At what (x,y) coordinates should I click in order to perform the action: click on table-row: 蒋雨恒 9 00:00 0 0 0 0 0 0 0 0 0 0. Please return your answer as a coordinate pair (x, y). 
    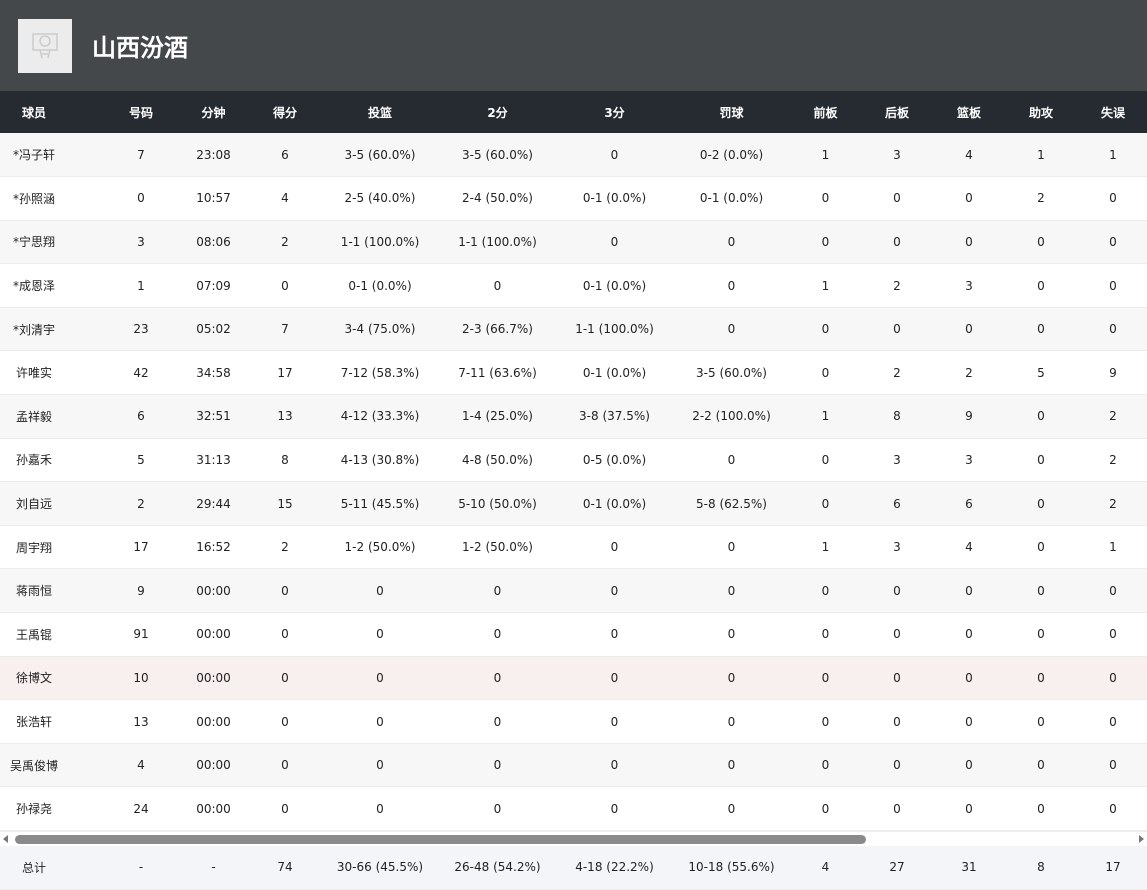
    Looking at the image, I should click on (573, 591).